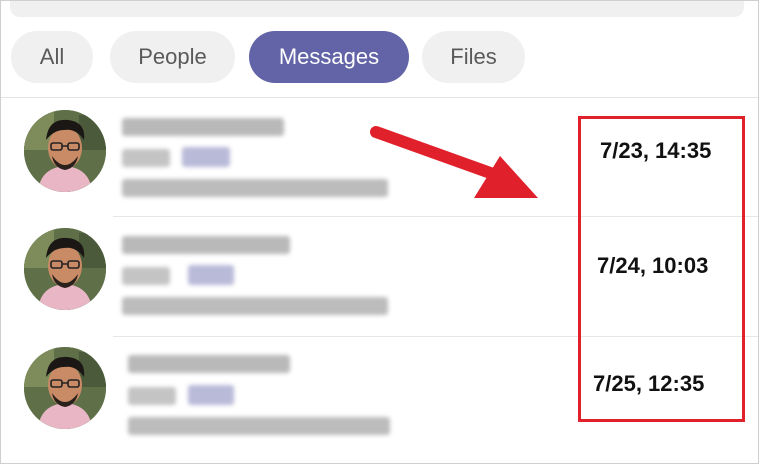 The height and width of the screenshot is (464, 759). Describe the element at coordinates (329, 57) in the screenshot. I see `tab-messages: Messages` at that location.